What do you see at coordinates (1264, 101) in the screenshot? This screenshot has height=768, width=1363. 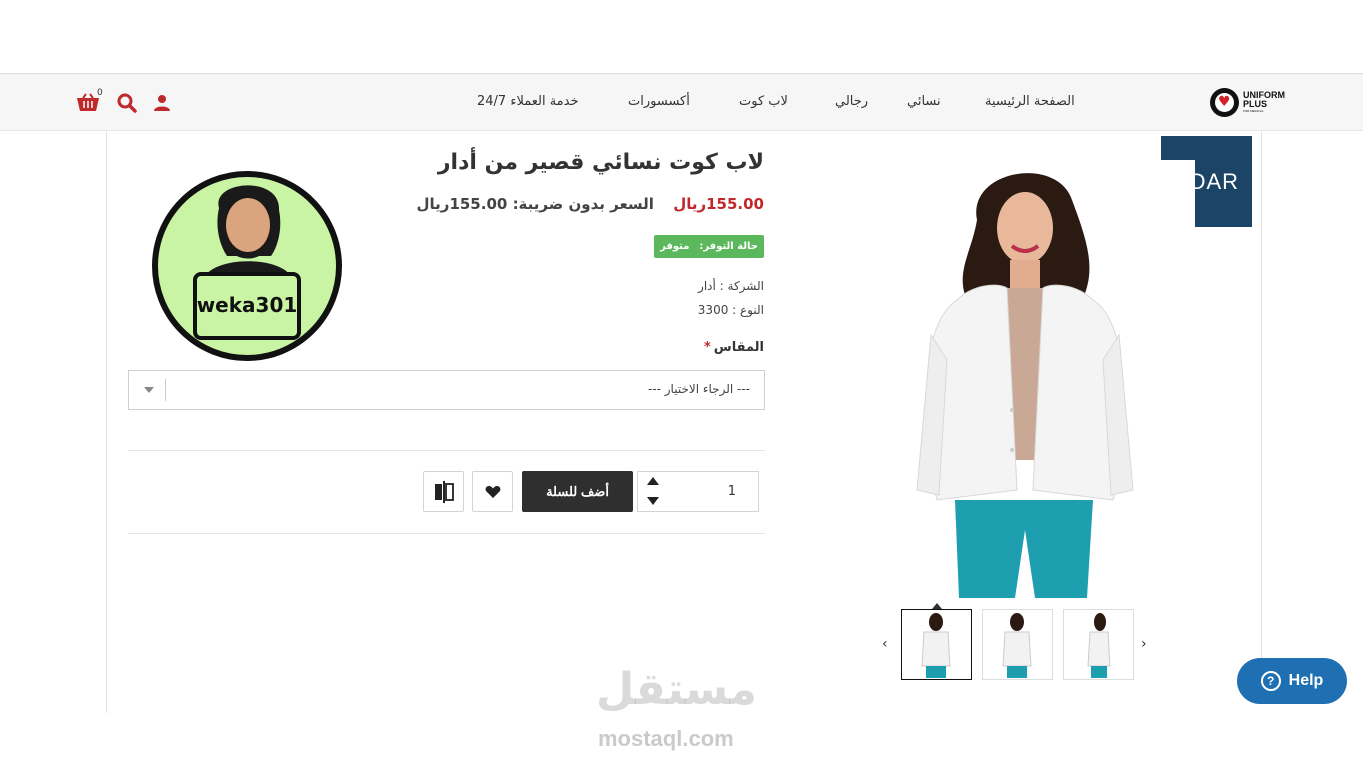 I see `logo-text: UNIFORM PLUS FOR MEDICAL` at bounding box center [1264, 101].